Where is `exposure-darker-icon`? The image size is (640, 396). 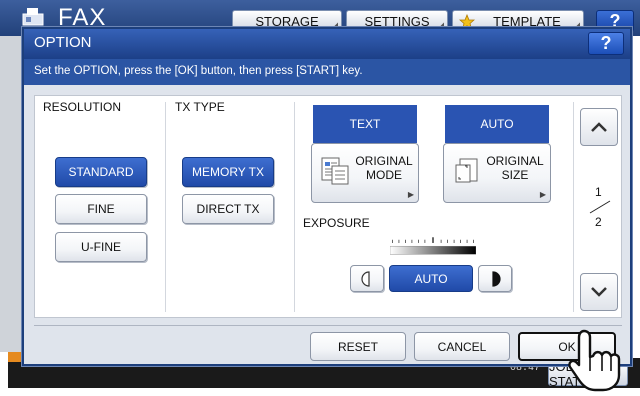 exposure-darker-icon is located at coordinates (496, 278).